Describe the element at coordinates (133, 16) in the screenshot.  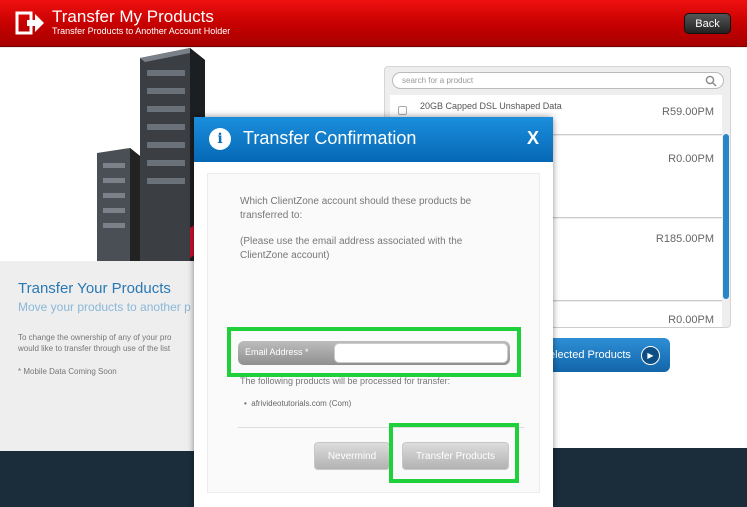
I see `page-title: Transfer My Products` at that location.